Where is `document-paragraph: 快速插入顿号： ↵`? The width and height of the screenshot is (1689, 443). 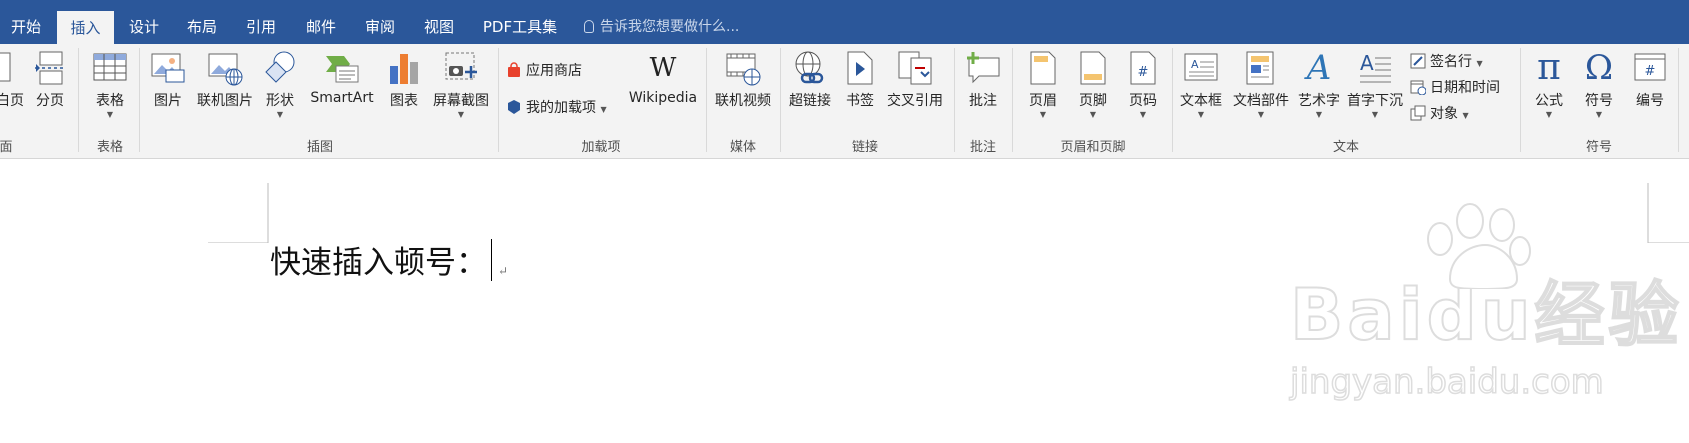
document-paragraph: 快速插入顿号： ↵ is located at coordinates (389, 259).